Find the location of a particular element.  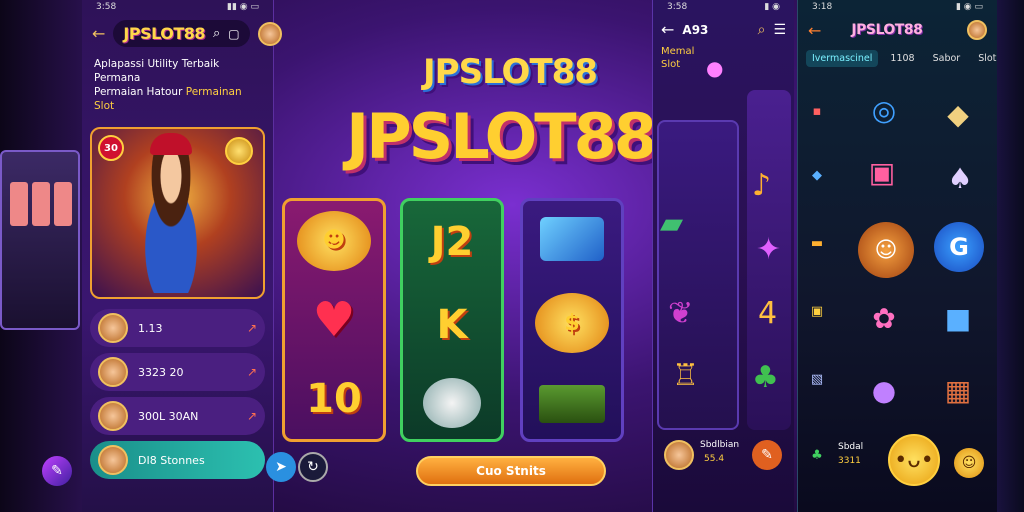

secondary-logo: JPSLOT88 is located at coordinates (510, 72).